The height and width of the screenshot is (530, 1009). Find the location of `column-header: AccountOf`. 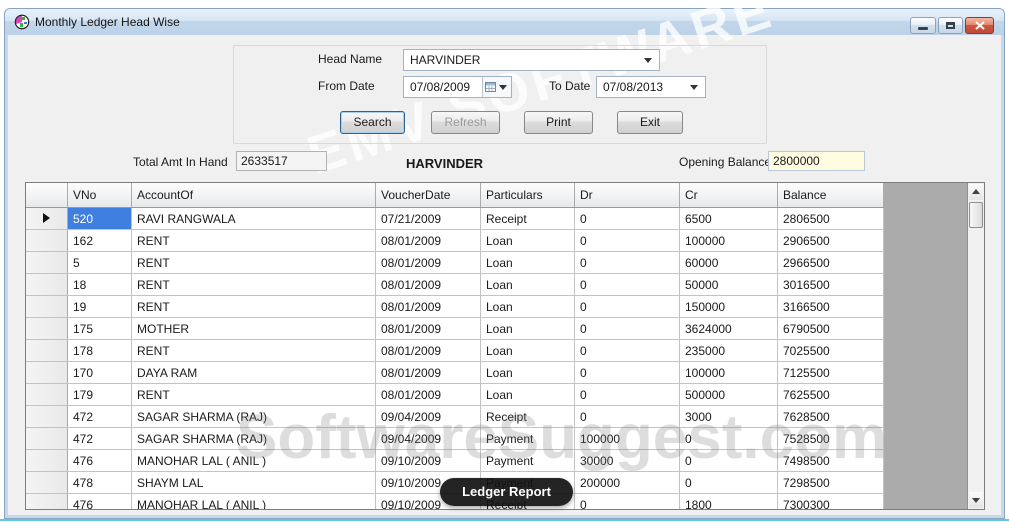

column-header: AccountOf is located at coordinates (253, 195).